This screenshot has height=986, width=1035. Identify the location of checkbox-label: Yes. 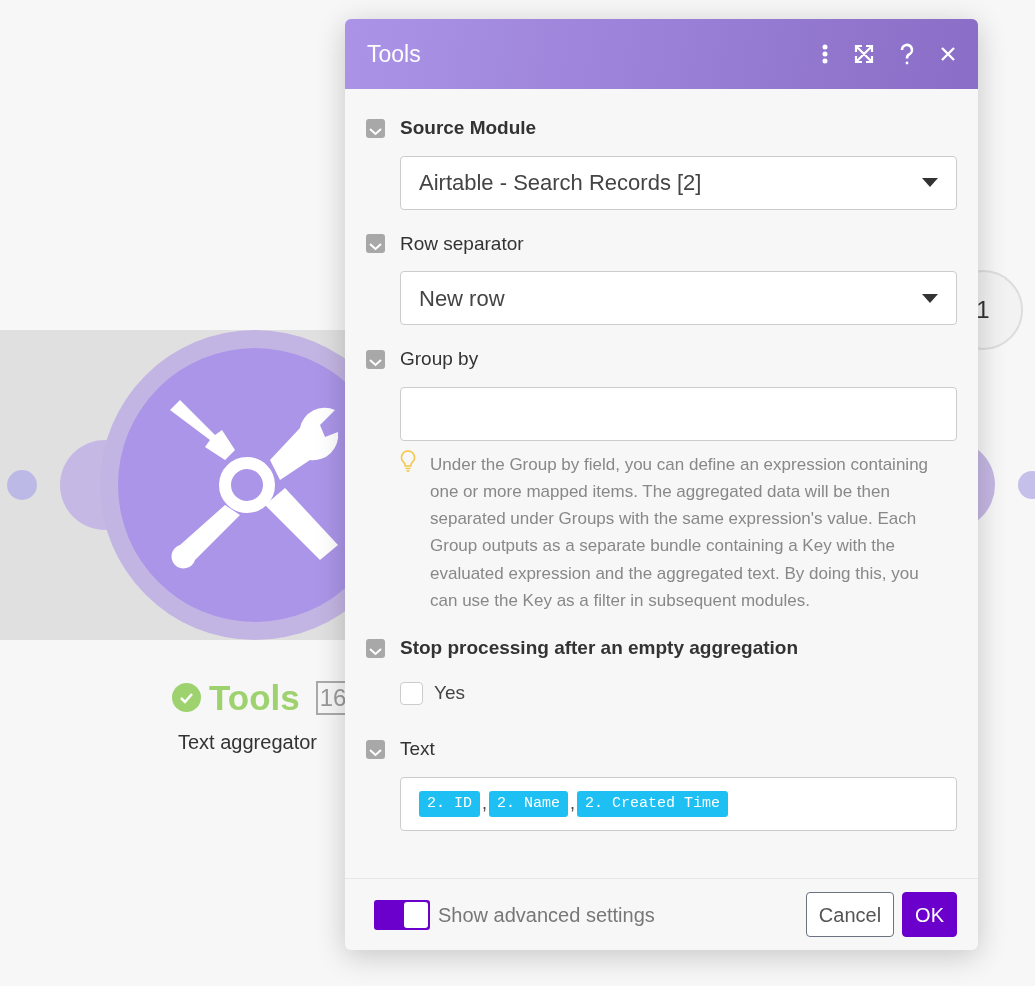
(449, 692).